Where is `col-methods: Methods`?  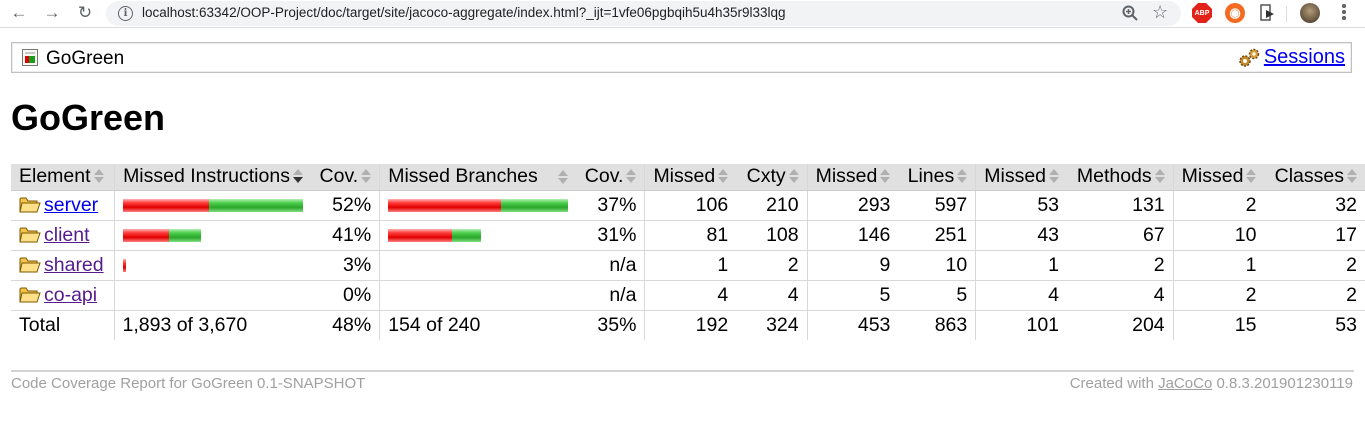
col-methods: Methods is located at coordinates (1120, 177).